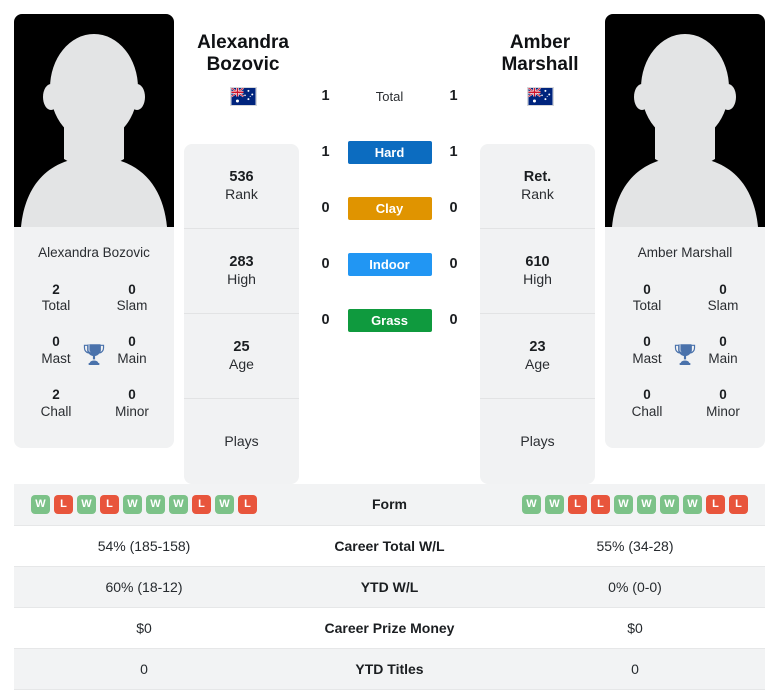  I want to click on right-player-name-header: Amber Marshall, so click(540, 69).